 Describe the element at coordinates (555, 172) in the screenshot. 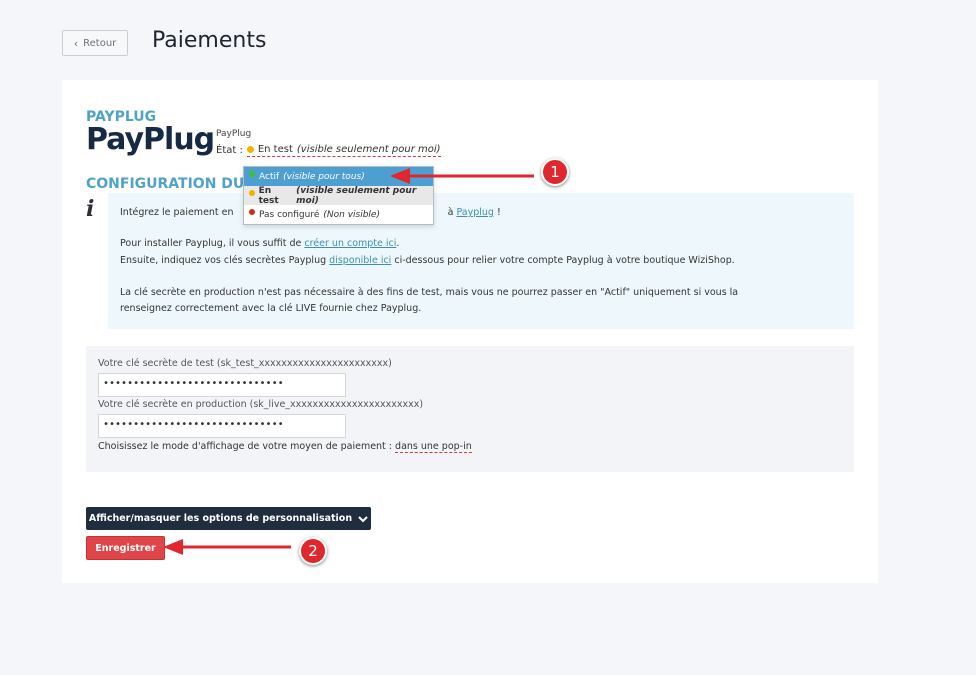

I see `callout-1: 1` at that location.